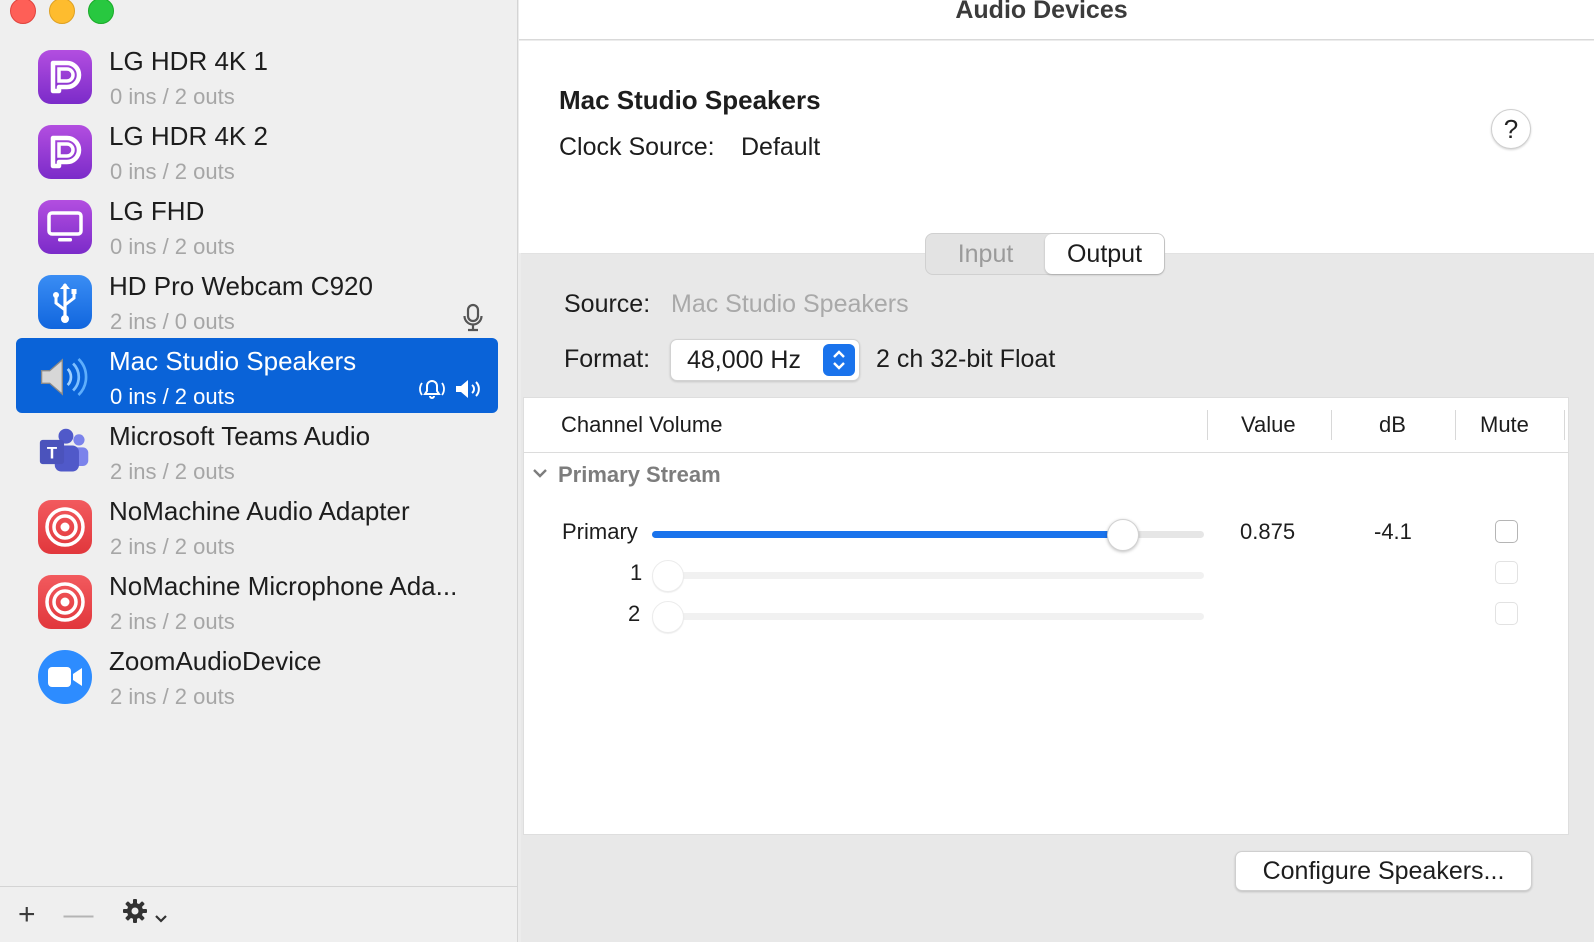 This screenshot has width=1594, height=942. I want to click on svg-text: T, so click(52, 453).